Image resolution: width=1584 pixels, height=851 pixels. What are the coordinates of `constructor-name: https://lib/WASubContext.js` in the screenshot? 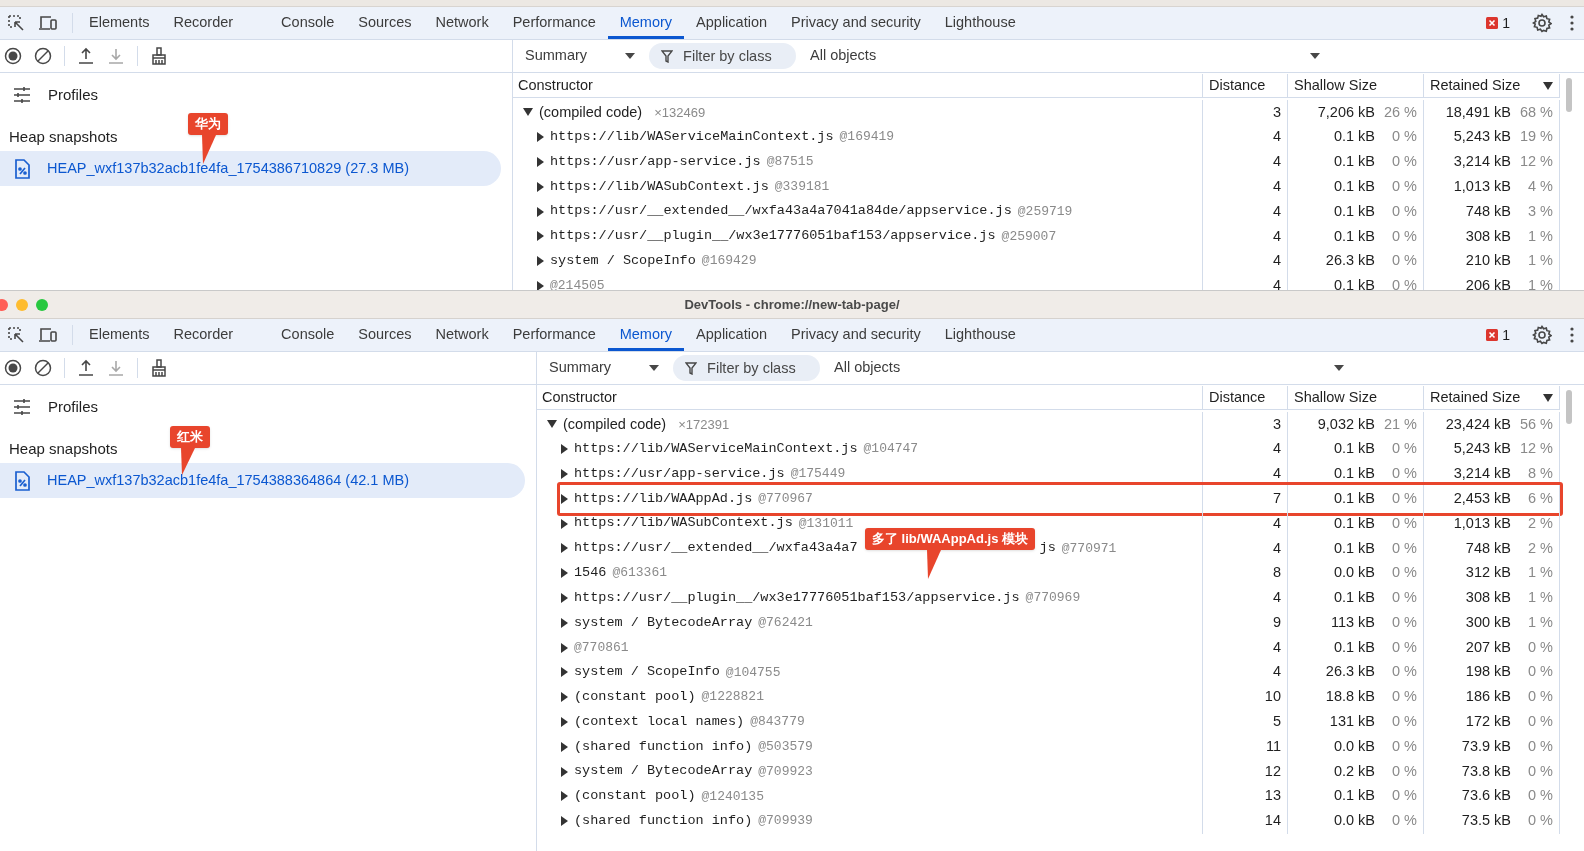 It's located at (683, 523).